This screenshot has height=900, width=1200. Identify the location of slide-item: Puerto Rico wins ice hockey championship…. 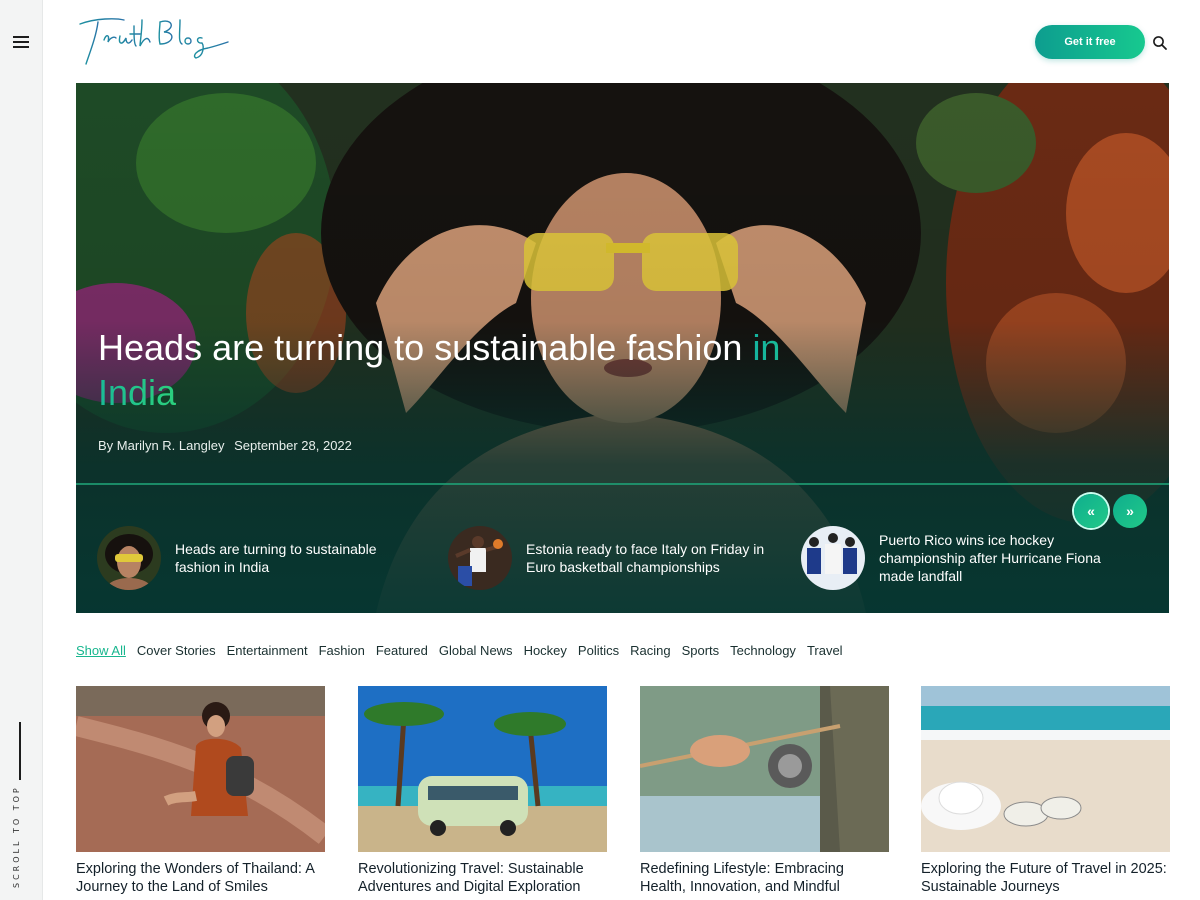
(965, 558).